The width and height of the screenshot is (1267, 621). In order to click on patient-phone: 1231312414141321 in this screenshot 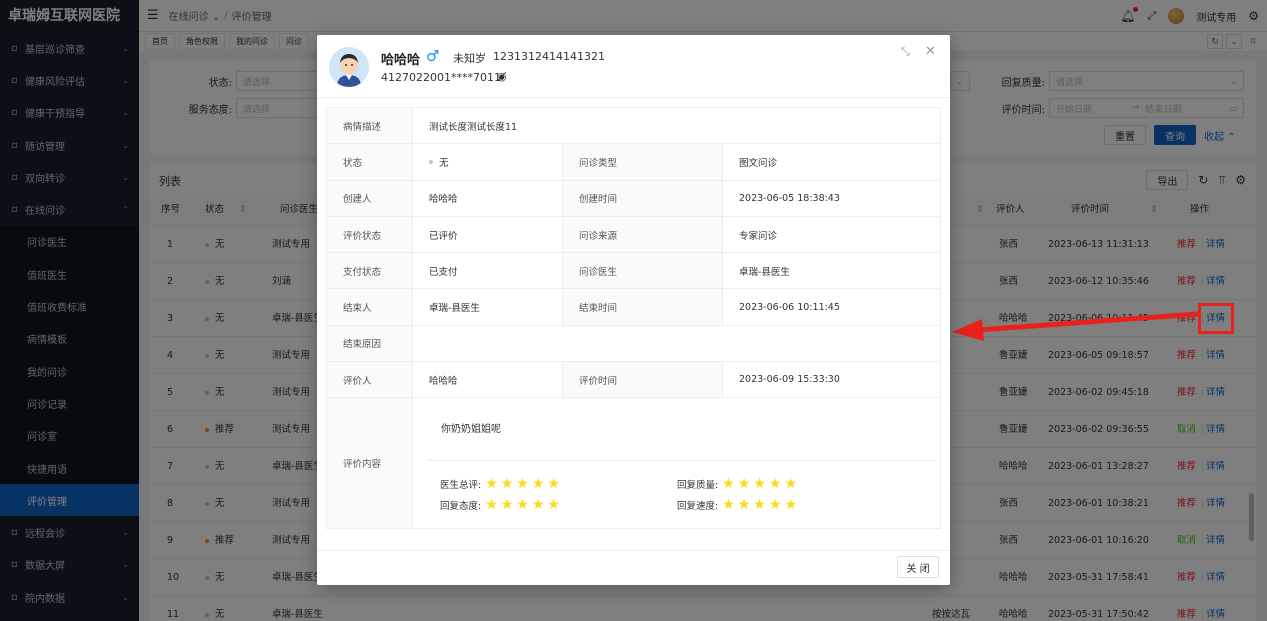, I will do `click(549, 56)`.